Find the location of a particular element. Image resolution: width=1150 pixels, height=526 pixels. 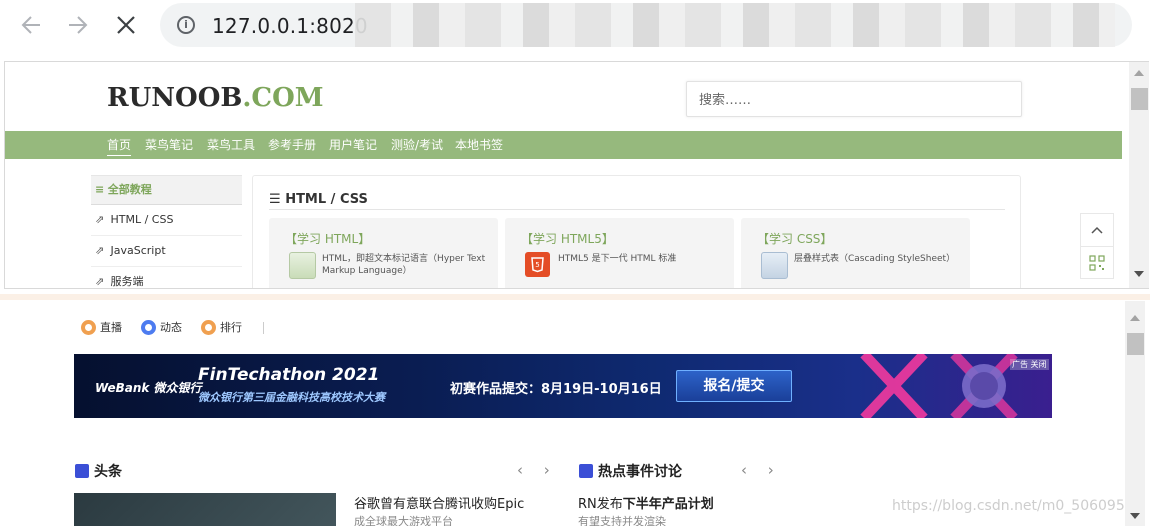

list-icon: ☰ is located at coordinates (275, 199).